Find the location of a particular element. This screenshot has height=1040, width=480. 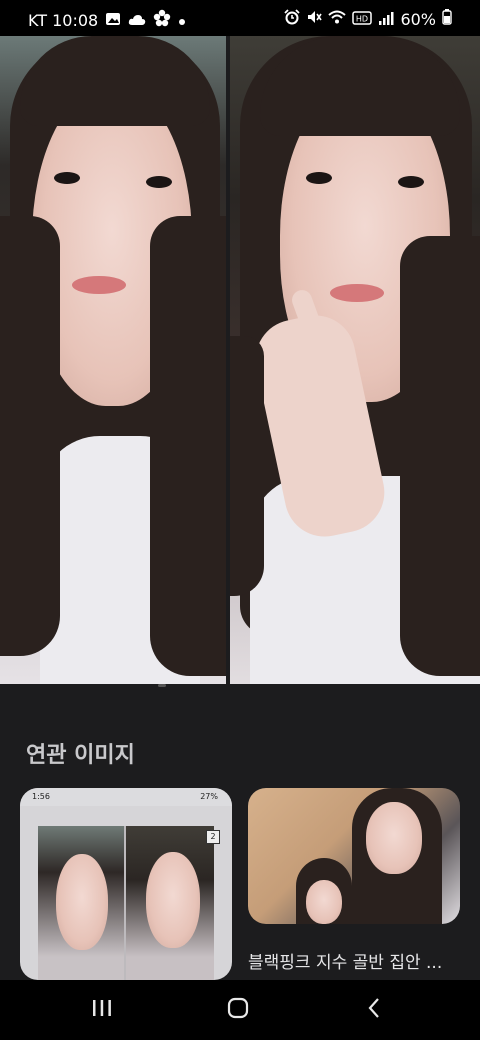

related-image-card-1: 1:56 27% 2 is located at coordinates (126, 884).